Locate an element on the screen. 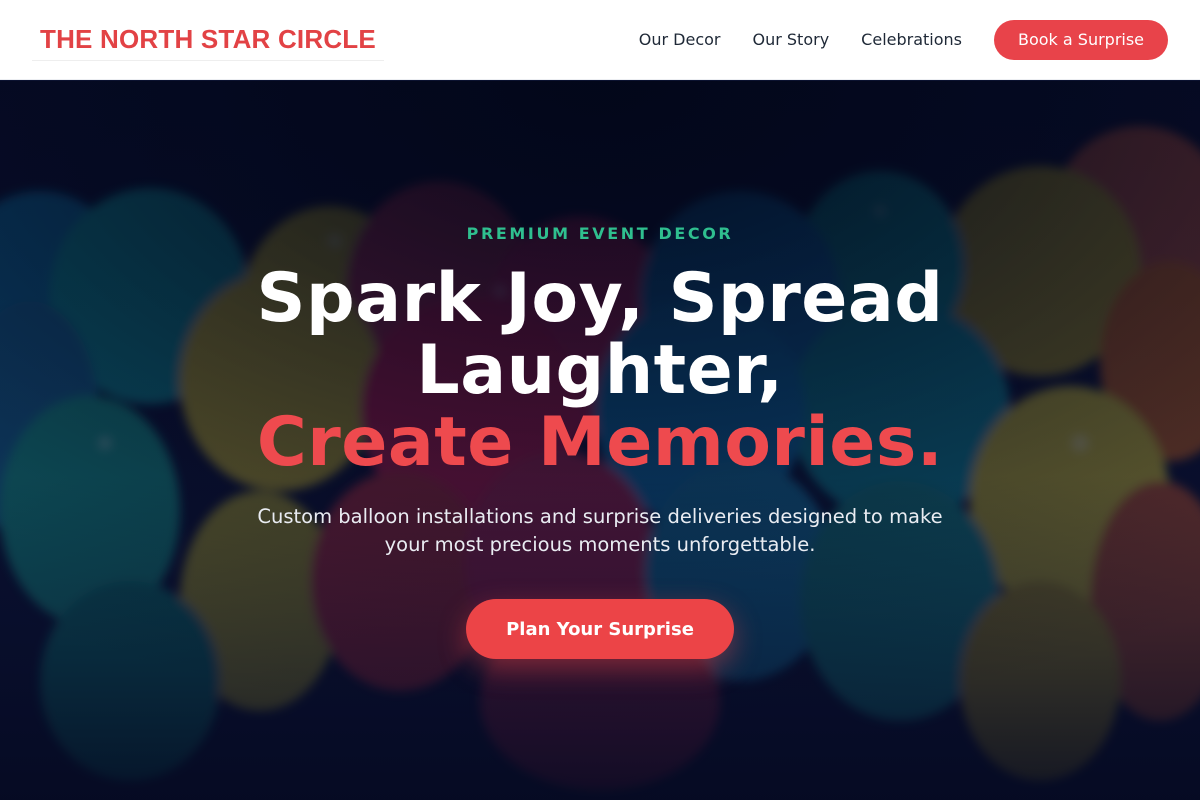  book-surprise-button: Book a Surprise is located at coordinates (1081, 39).